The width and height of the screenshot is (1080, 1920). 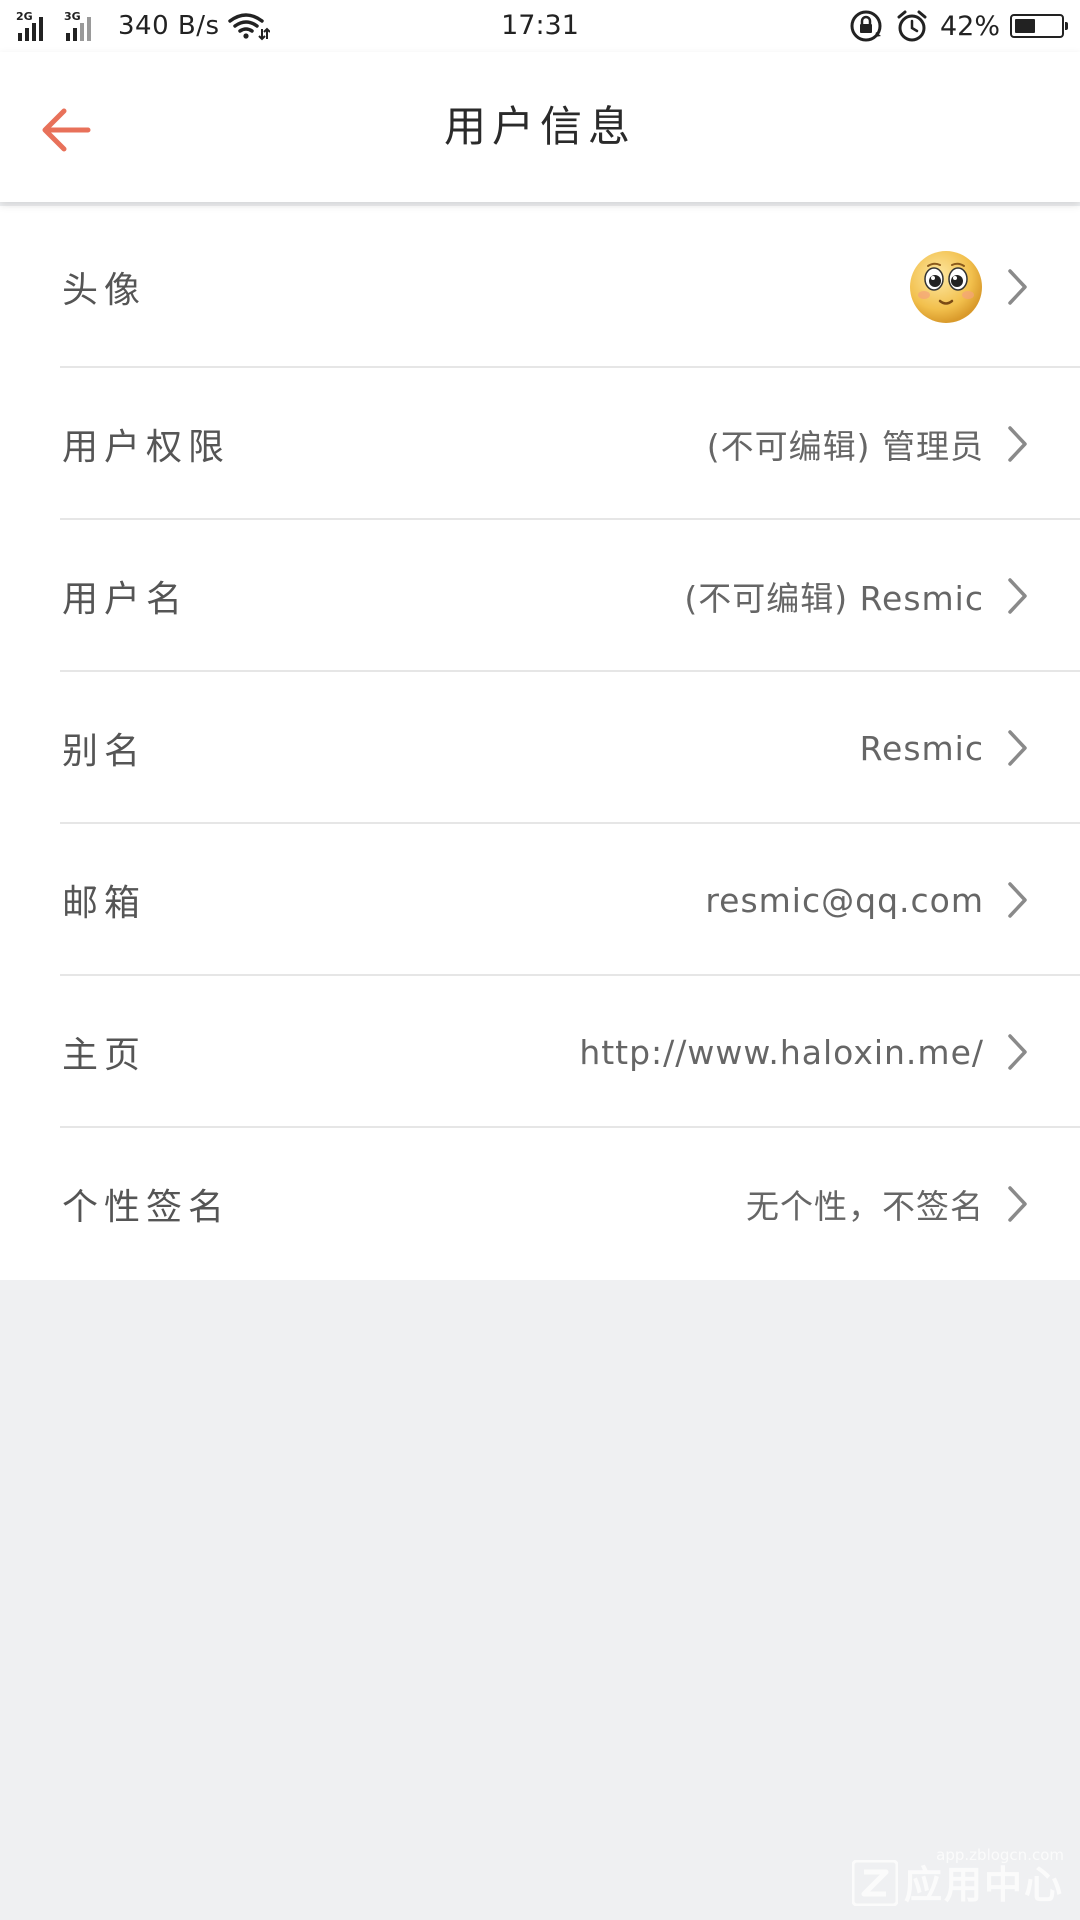 What do you see at coordinates (540, 444) in the screenshot?
I see `row-permission: 用户权限 (不可编辑) 管理员` at bounding box center [540, 444].